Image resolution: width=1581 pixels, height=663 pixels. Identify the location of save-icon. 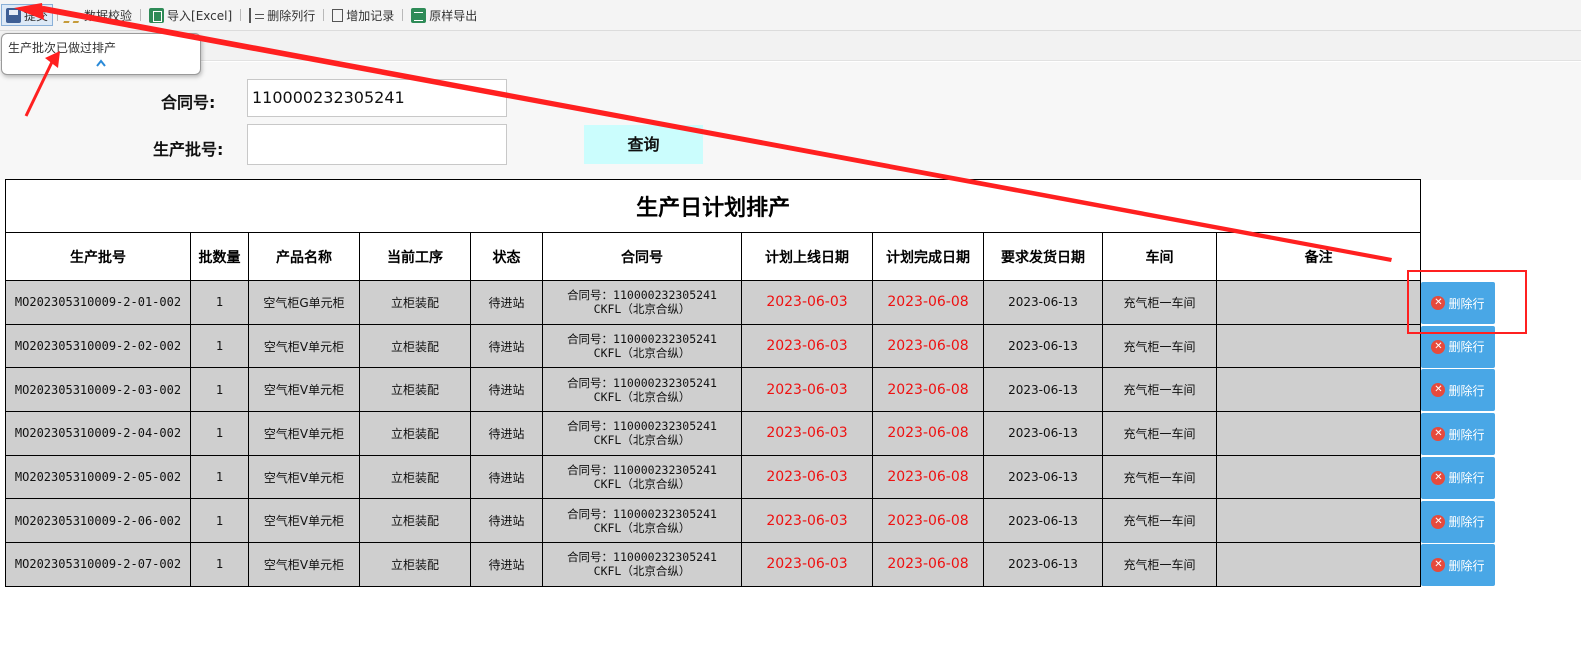
(13, 15).